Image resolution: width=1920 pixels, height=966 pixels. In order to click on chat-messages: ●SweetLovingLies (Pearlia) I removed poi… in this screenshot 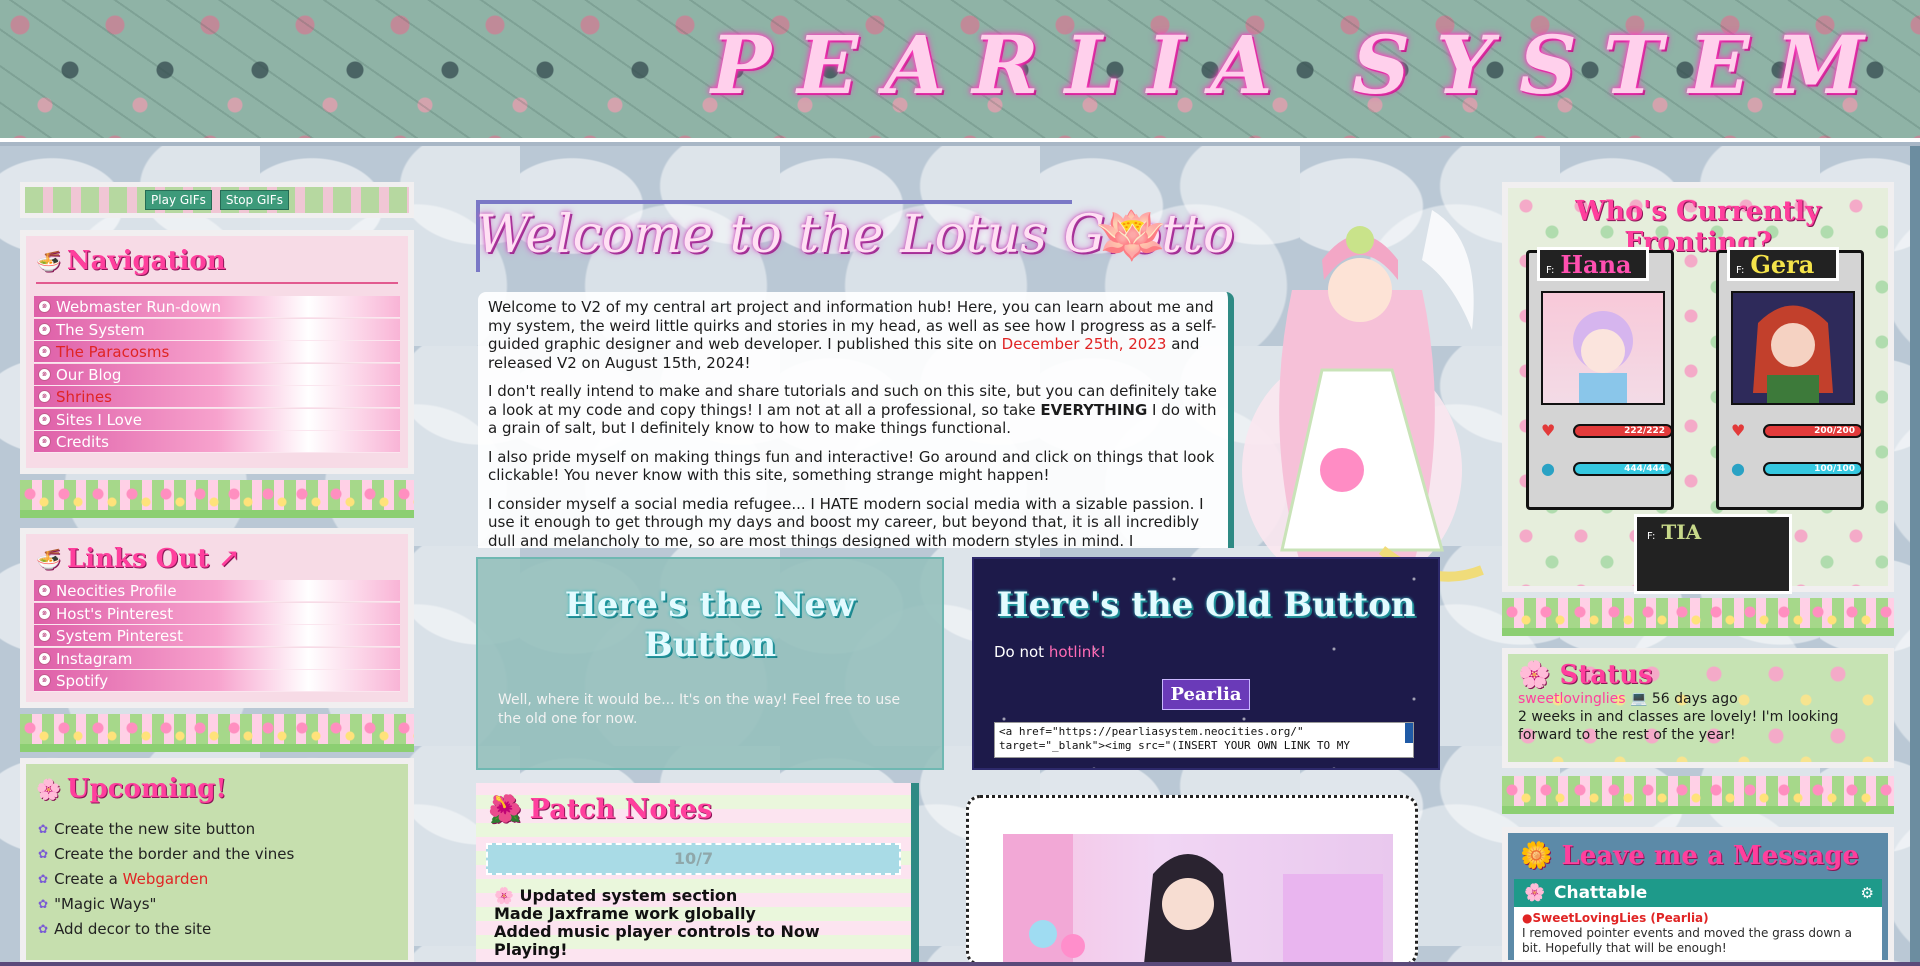, I will do `click(1698, 933)`.